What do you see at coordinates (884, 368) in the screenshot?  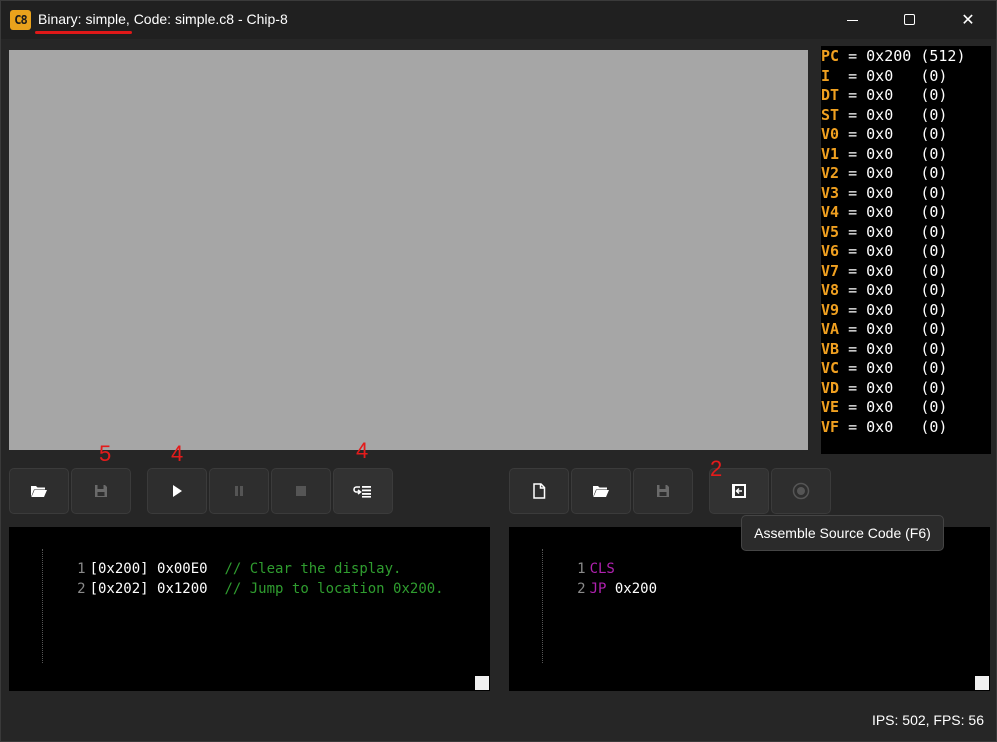 I see `register-row: VC = 0x0 (0)` at bounding box center [884, 368].